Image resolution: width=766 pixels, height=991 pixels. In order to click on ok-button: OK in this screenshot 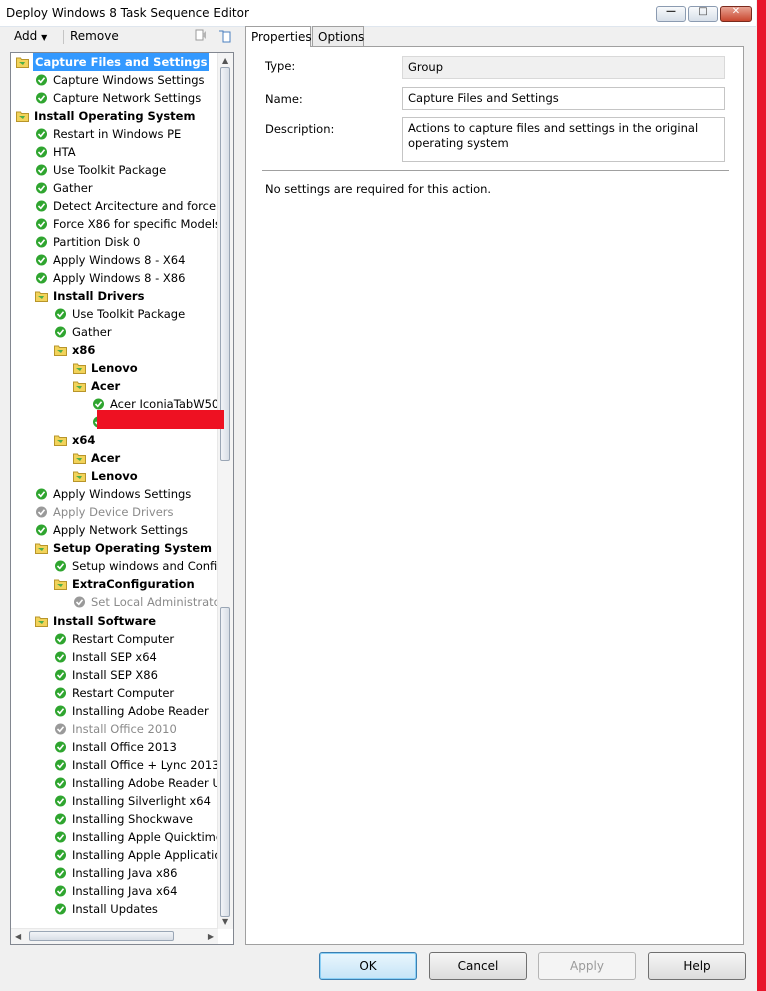, I will do `click(368, 966)`.